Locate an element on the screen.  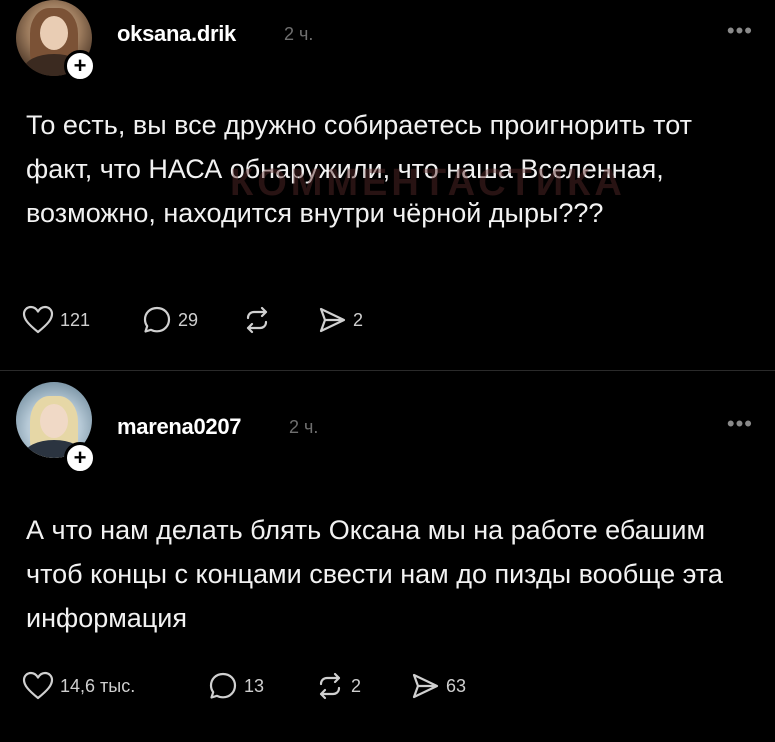
comment-button: 29 is located at coordinates (170, 320).